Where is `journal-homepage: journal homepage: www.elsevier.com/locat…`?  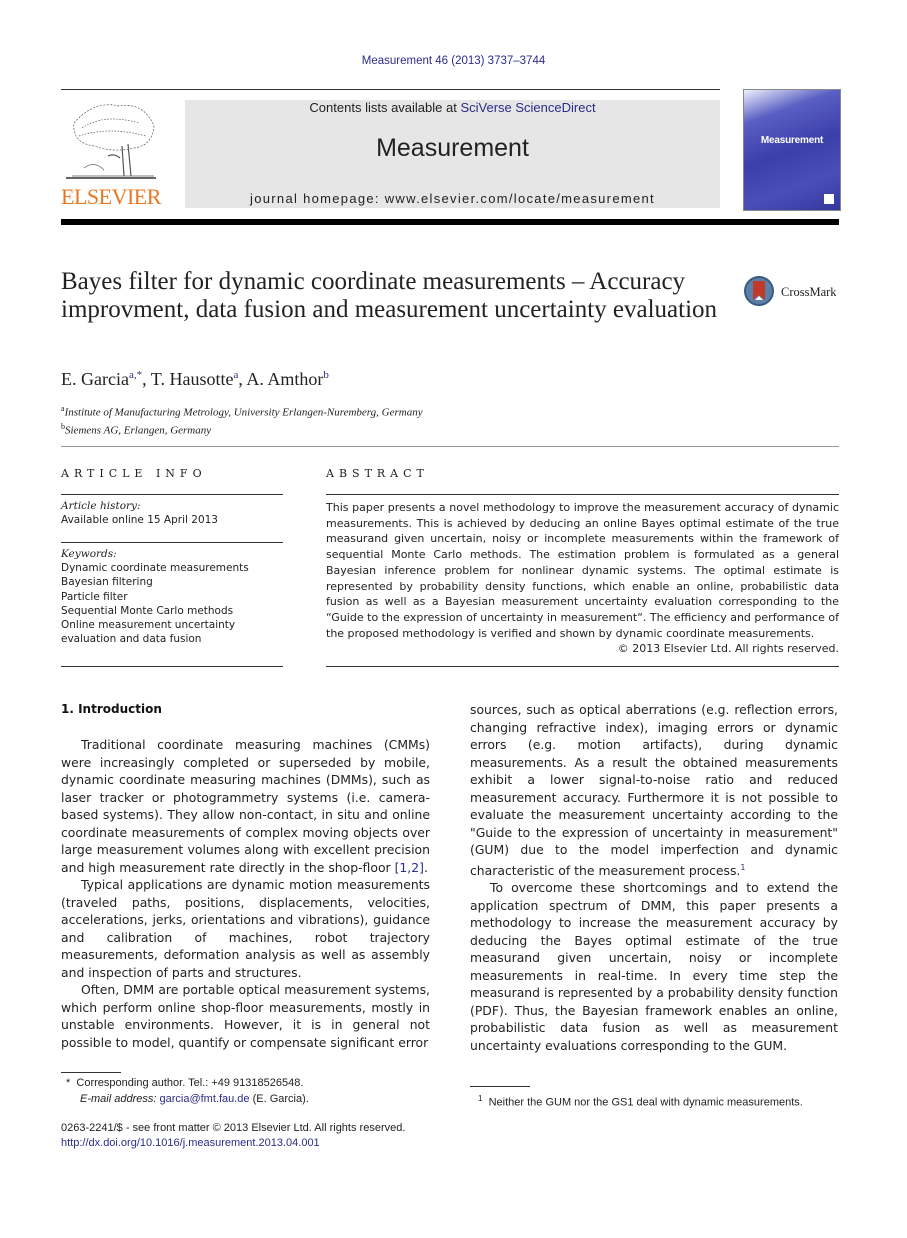
journal-homepage: journal homepage: www.elsevier.com/locat… is located at coordinates (452, 198).